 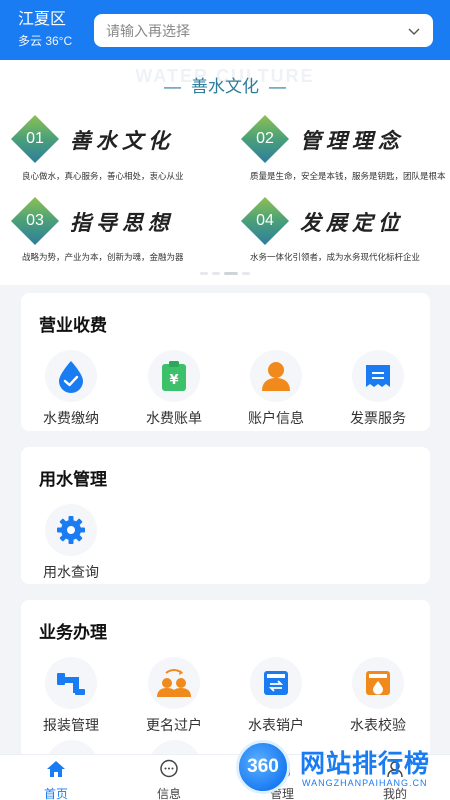 I want to click on item-label: 水表销户, so click(x=276, y=725).